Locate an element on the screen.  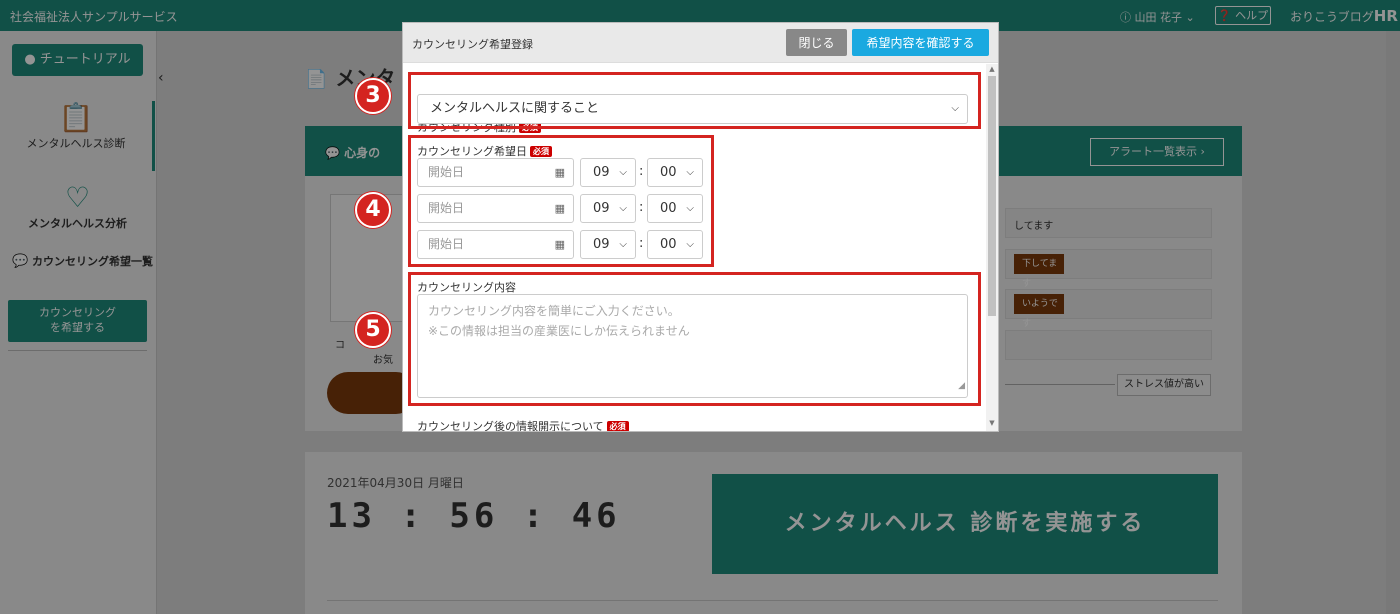
scrollbar-thumb is located at coordinates (992, 196).